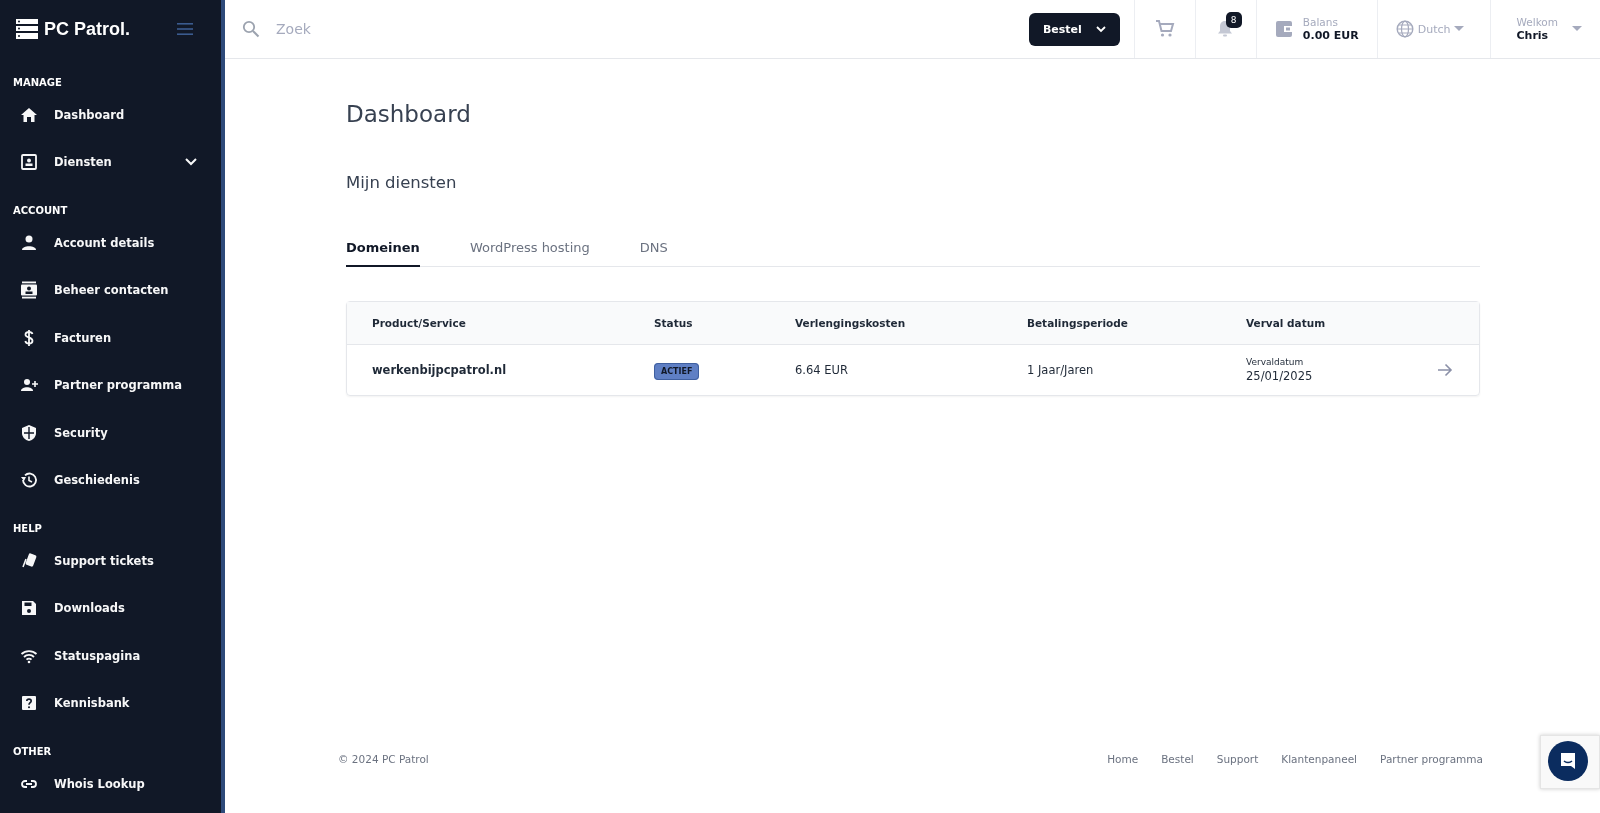 This screenshot has width=1600, height=813. What do you see at coordinates (851, 323) in the screenshot?
I see `column-header: Verlengingskosten` at bounding box center [851, 323].